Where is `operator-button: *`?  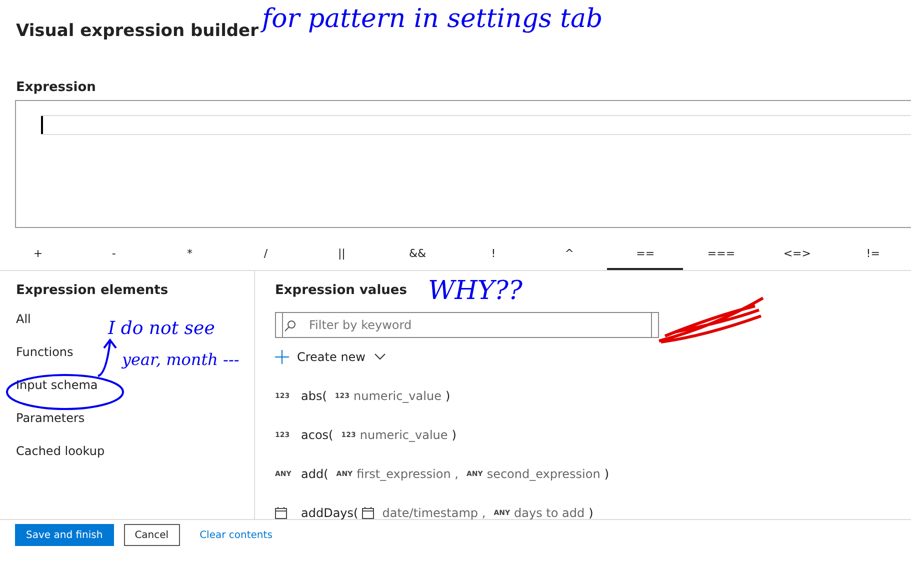
operator-button: * is located at coordinates (190, 253).